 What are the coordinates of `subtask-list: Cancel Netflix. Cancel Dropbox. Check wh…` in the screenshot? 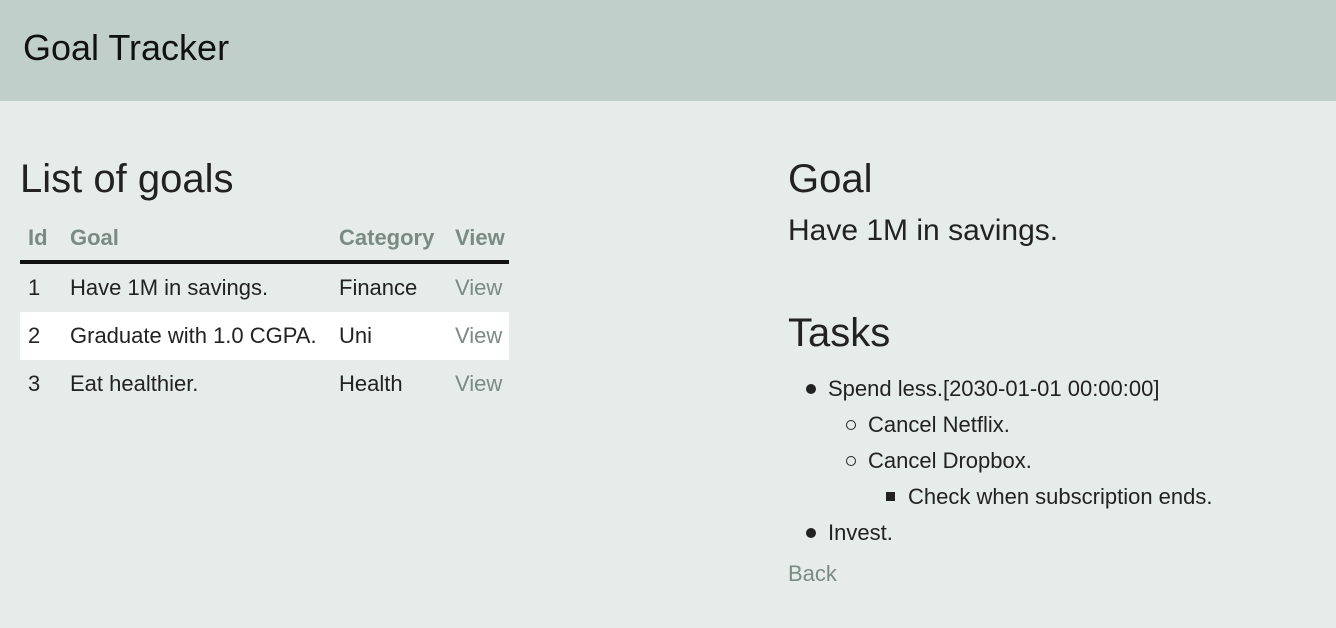 It's located at (1068, 461).